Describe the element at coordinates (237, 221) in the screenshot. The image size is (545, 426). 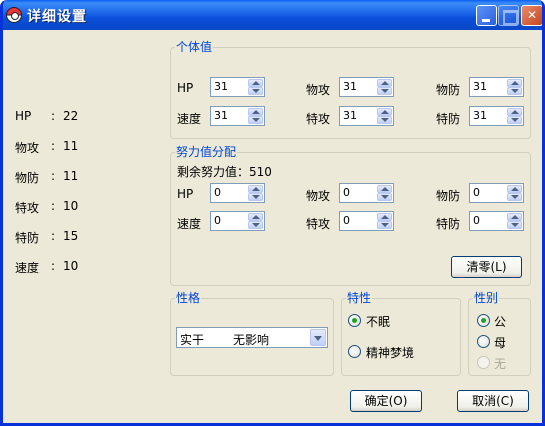
I see `ev-speed-spinner: 0` at that location.